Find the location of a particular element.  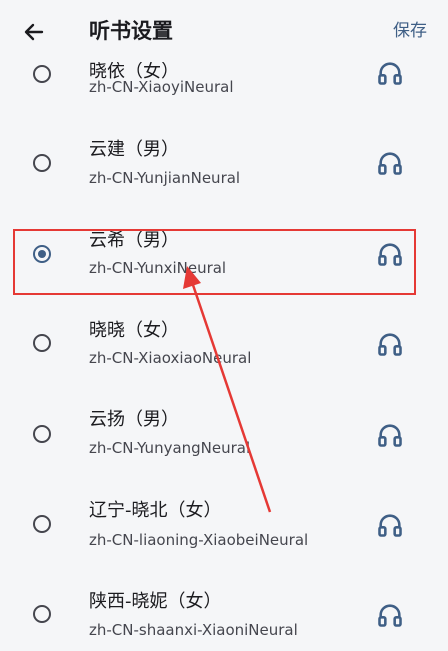

voice-id: zh-CN-shaanxi-XiaoniNeural is located at coordinates (193, 630).